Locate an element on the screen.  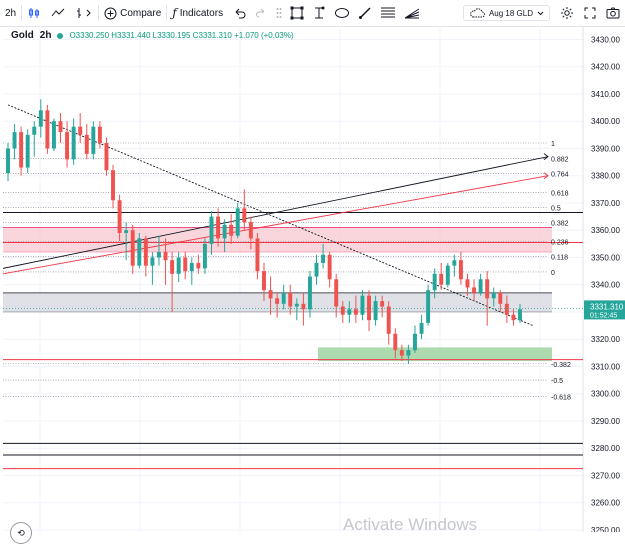
ellipse-tool-icon is located at coordinates (342, 13).